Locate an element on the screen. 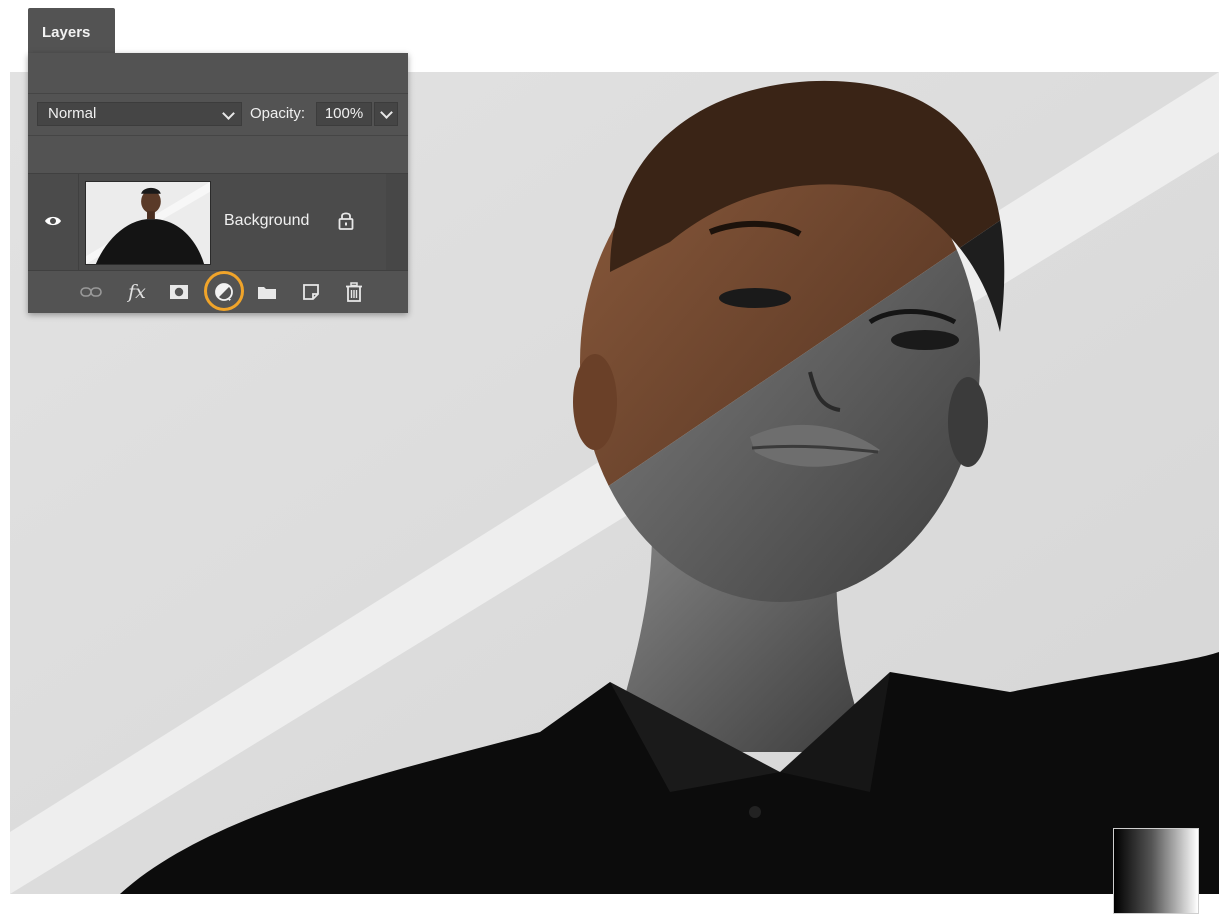 The width and height of the screenshot is (1219, 916). gradient-map-swatch is located at coordinates (1156, 871).